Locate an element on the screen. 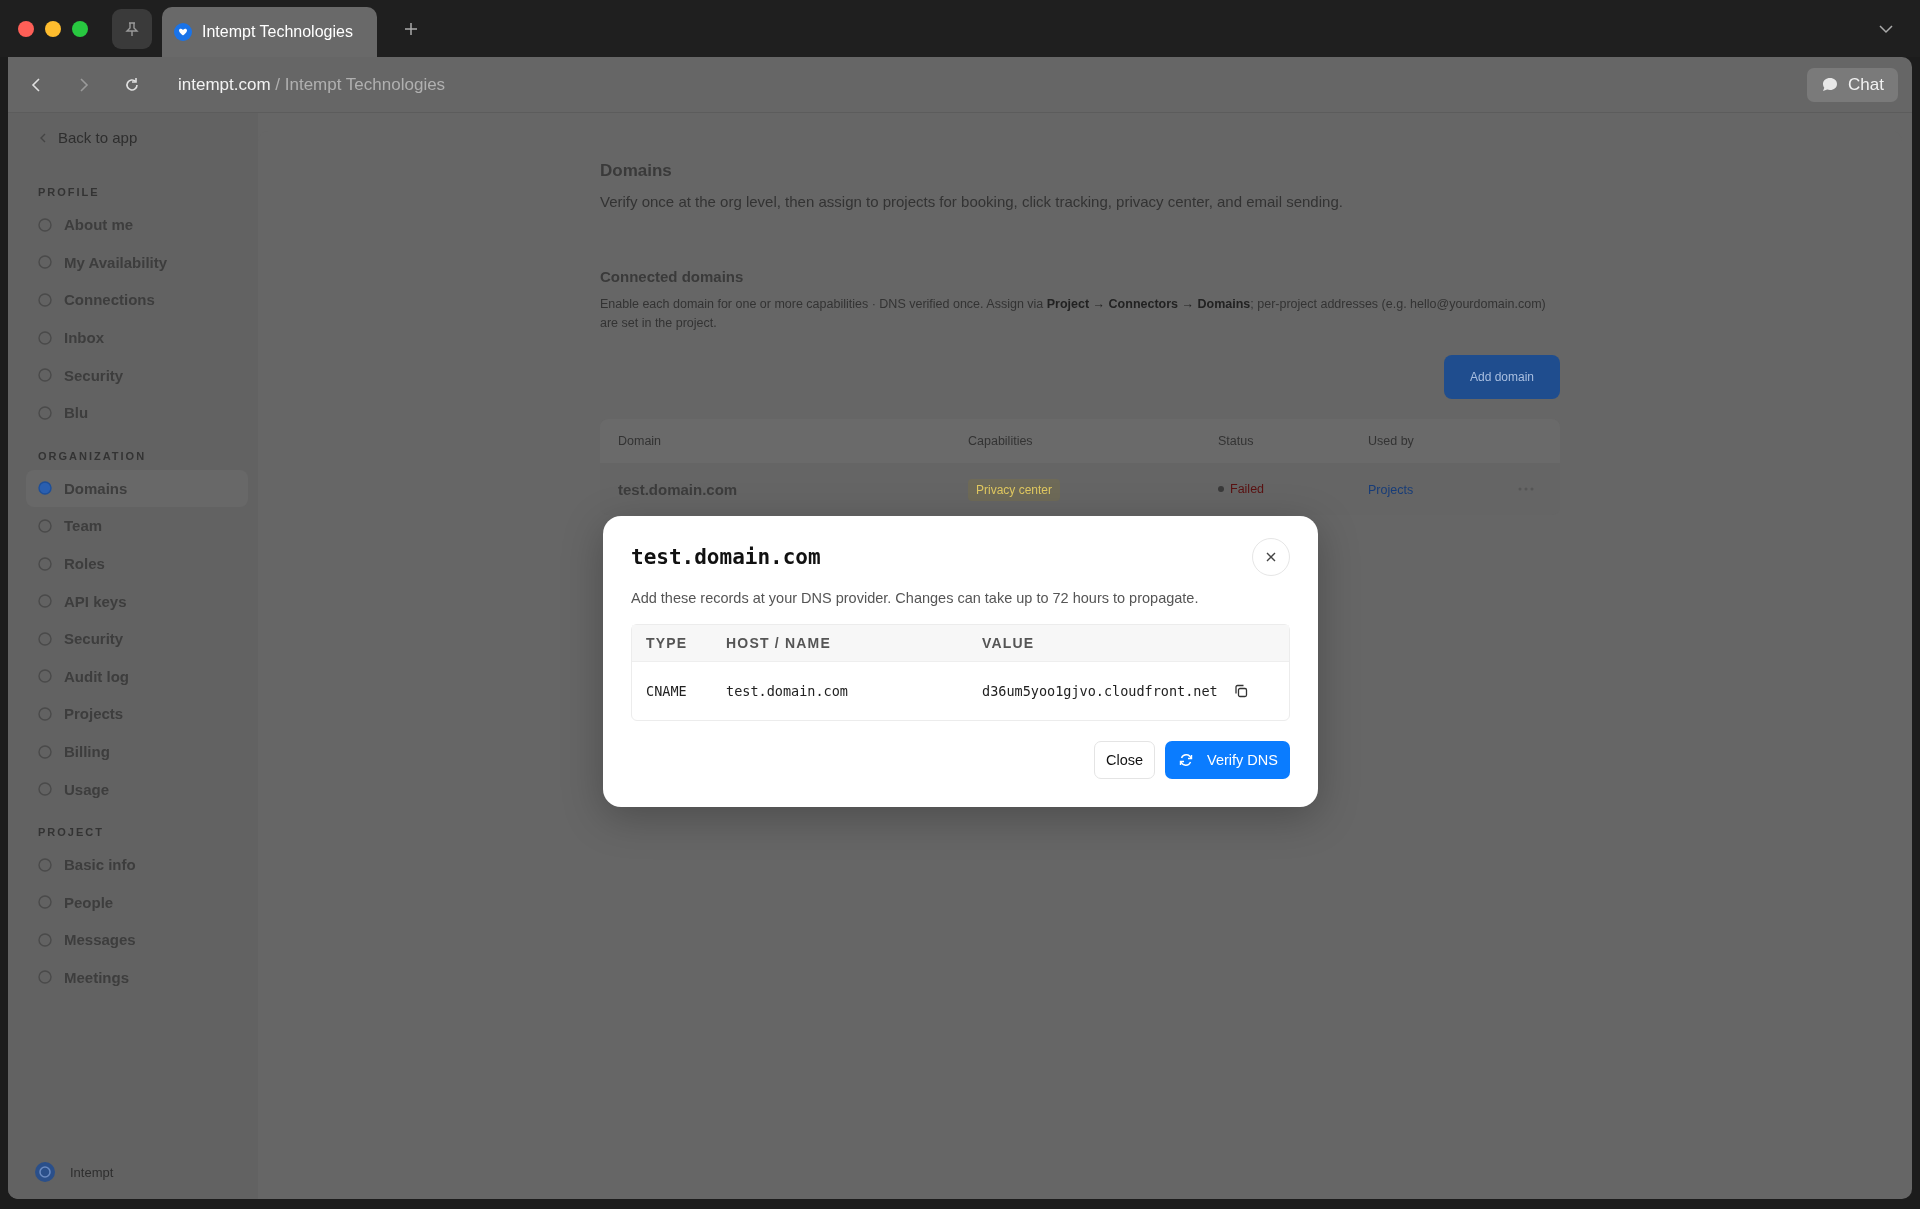 The height and width of the screenshot is (1209, 1920). column-header: Capabilities is located at coordinates (1001, 441).